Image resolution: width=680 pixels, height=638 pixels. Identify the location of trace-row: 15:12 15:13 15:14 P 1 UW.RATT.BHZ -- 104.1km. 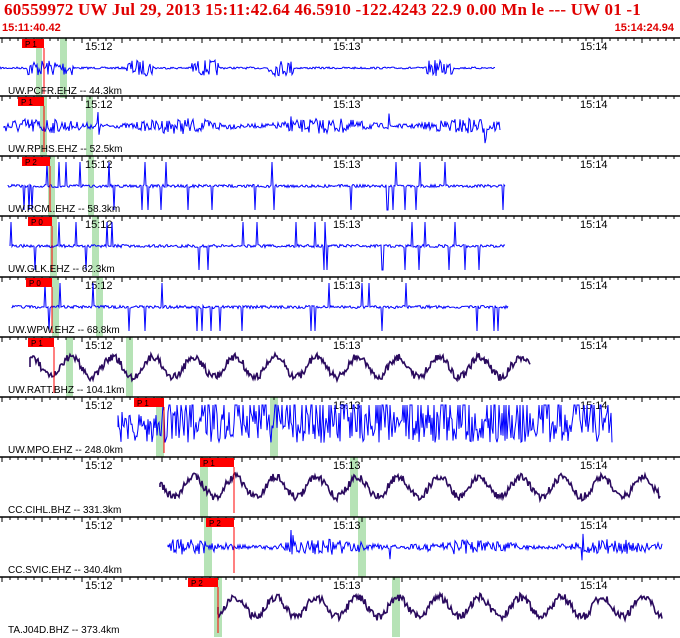
(340, 366).